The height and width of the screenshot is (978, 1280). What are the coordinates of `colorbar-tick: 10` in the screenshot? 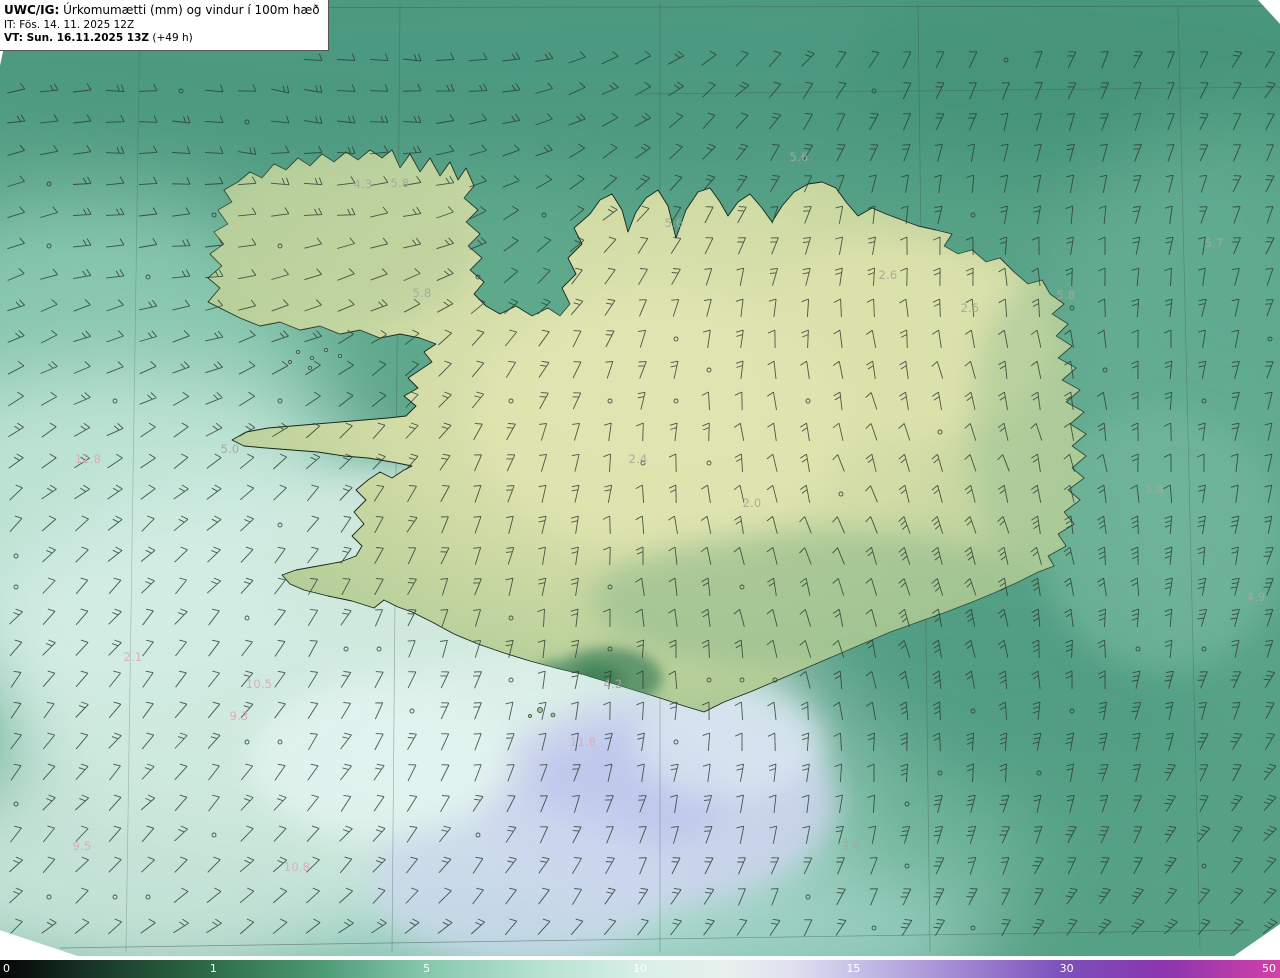 It's located at (640, 968).